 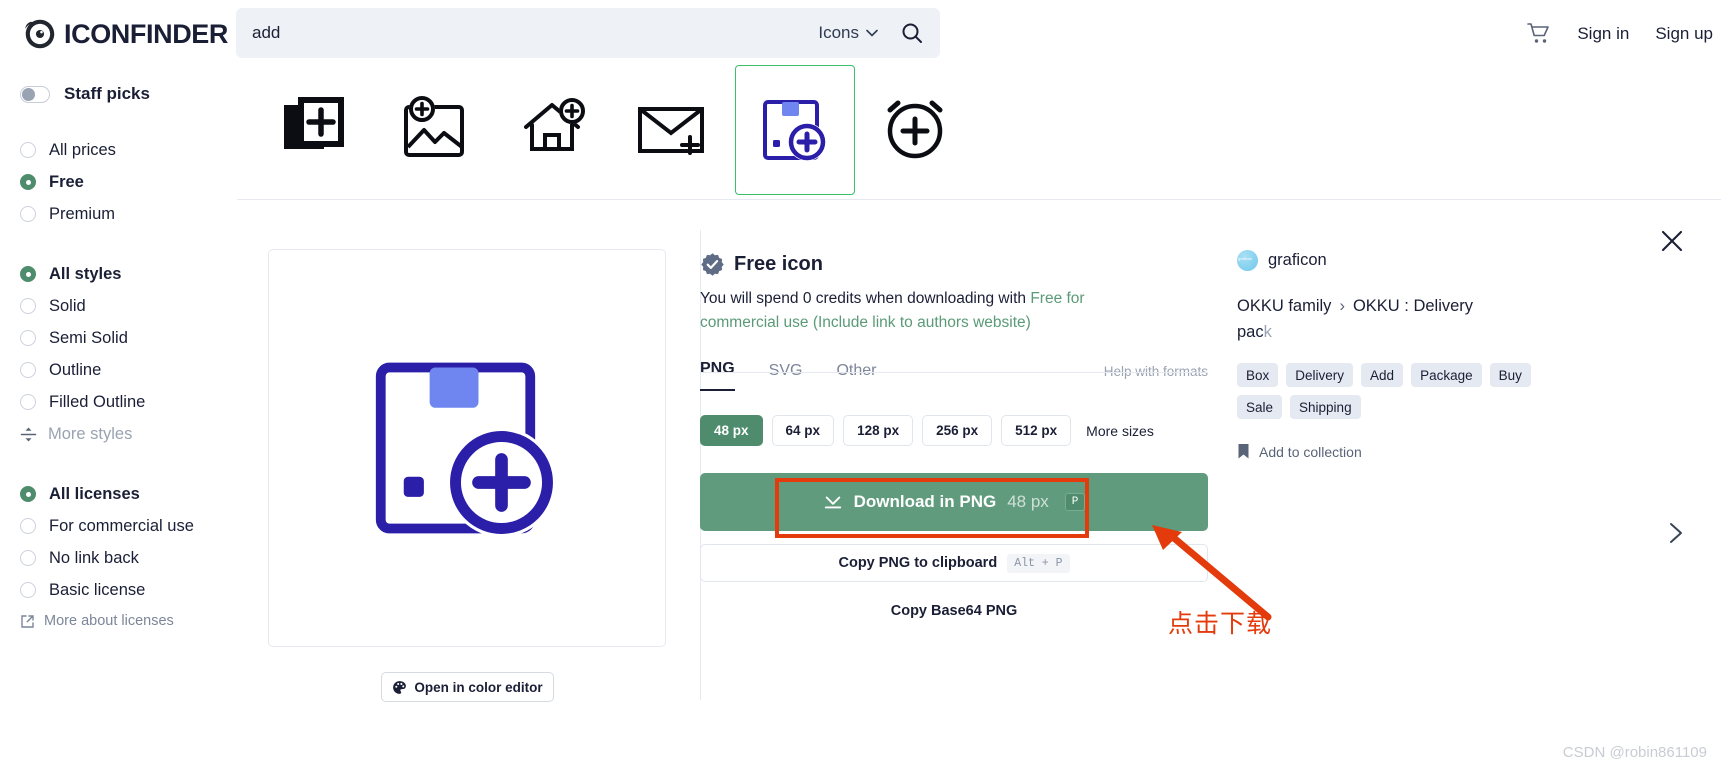 I want to click on filter-label: Solid, so click(x=67, y=305).